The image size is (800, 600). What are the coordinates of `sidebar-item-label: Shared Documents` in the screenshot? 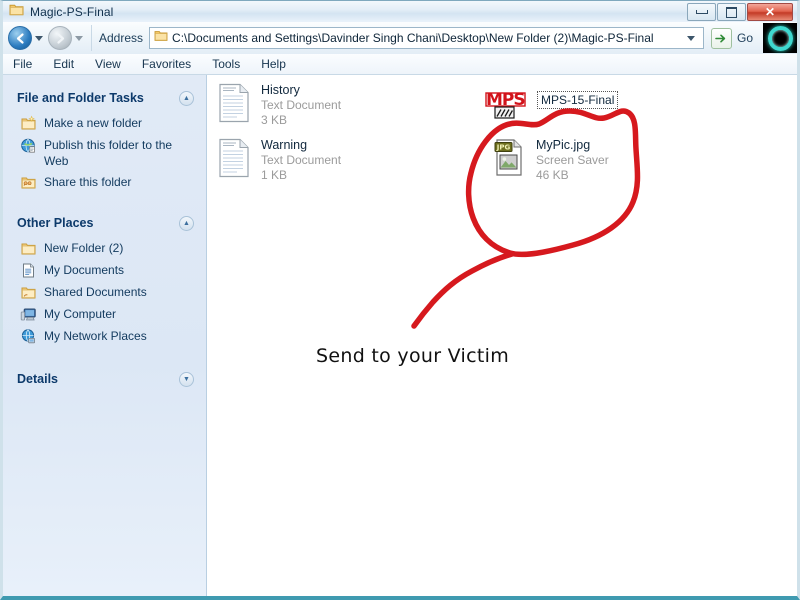 It's located at (95, 292).